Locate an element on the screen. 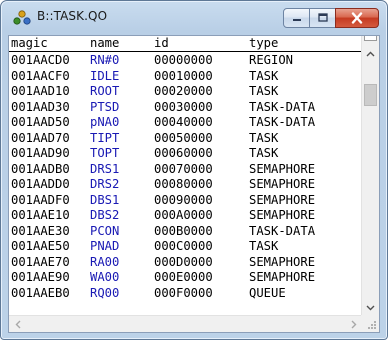 This screenshot has height=340, width=388. table-row: 001AAE90 WA00 000E0000 SEMAPHORE is located at coordinates (185, 278).